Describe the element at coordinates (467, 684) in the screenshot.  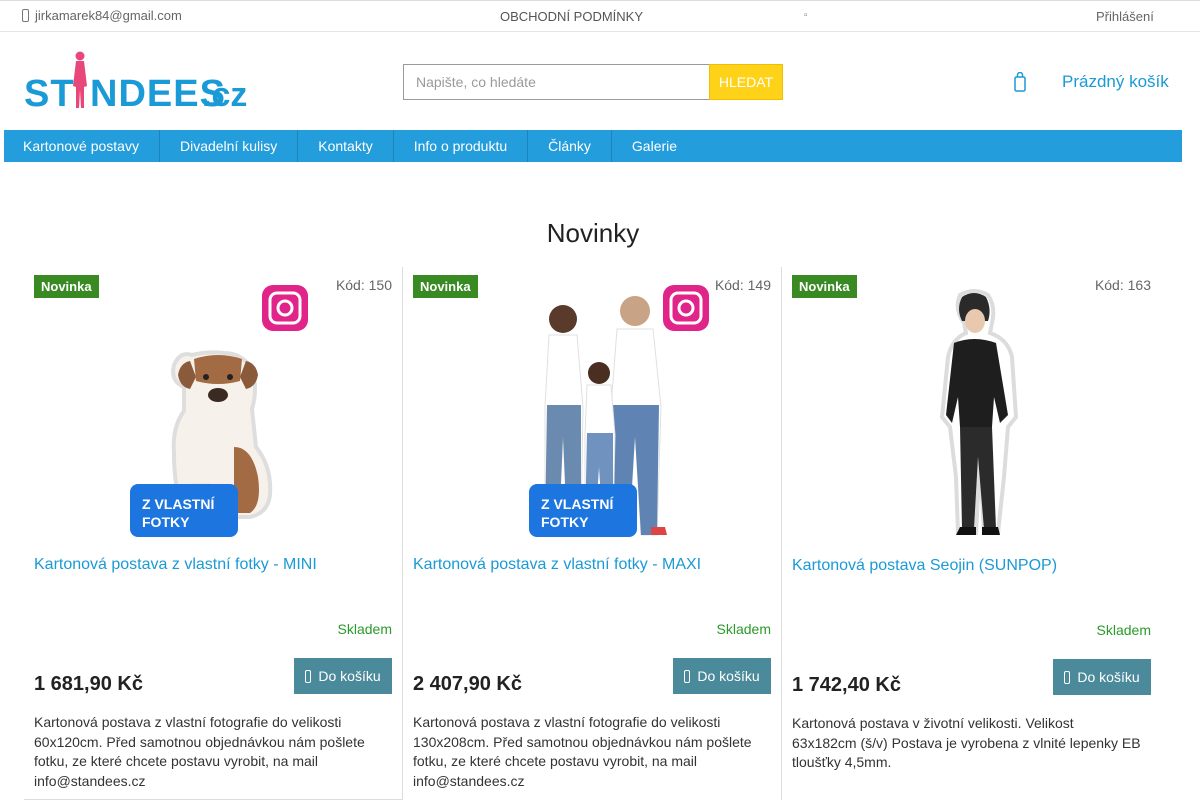
I see `product-price: 2 407,90 Kč` at that location.